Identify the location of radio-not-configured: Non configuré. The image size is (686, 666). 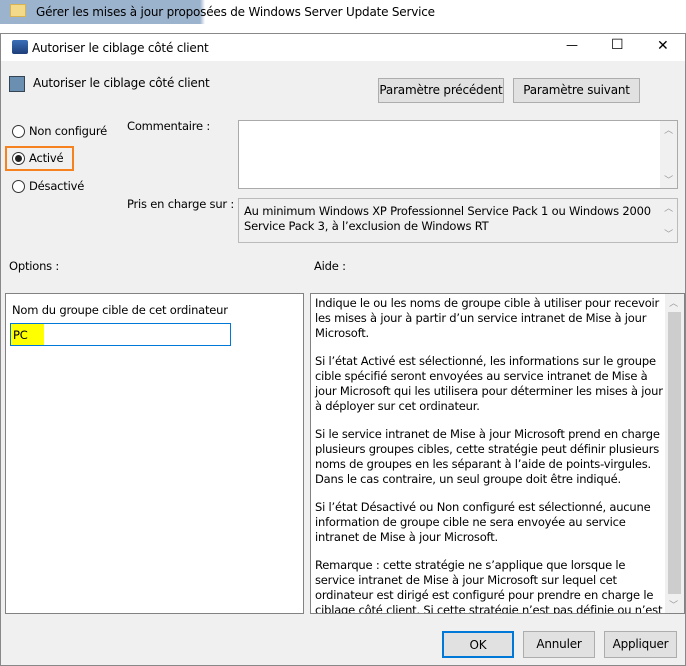
(59, 131).